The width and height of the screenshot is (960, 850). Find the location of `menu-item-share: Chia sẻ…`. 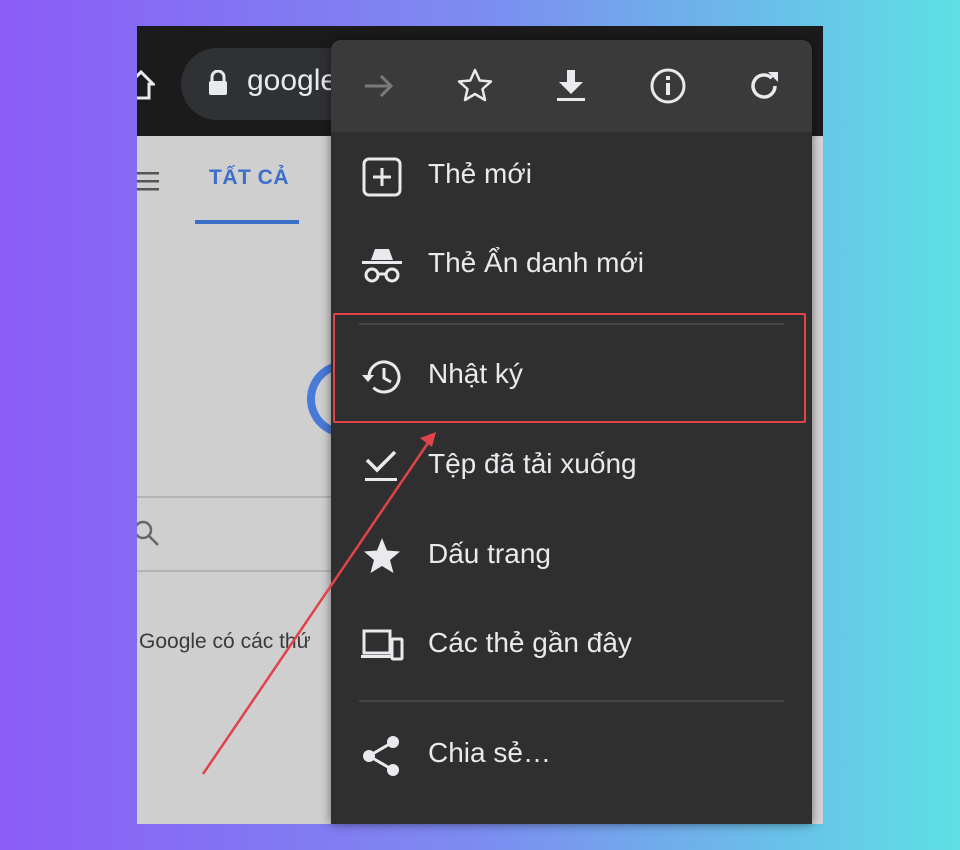

menu-item-share: Chia sẻ… is located at coordinates (571, 757).